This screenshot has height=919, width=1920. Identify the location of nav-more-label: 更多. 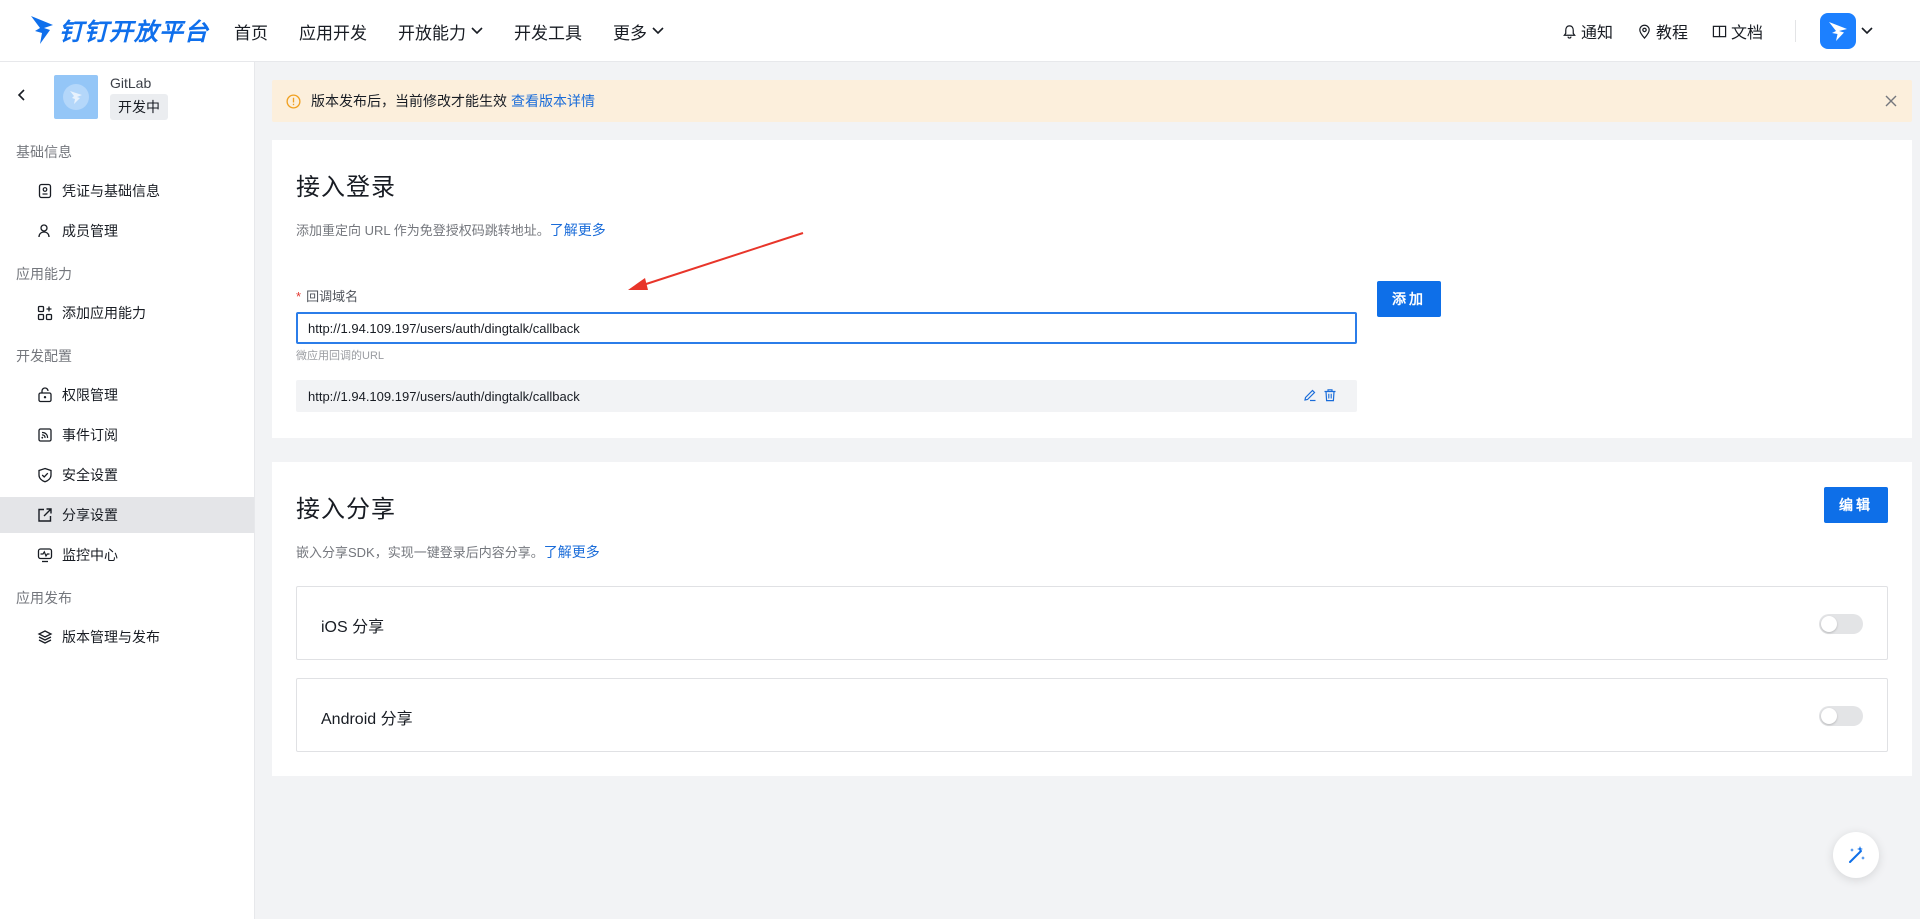
(630, 33).